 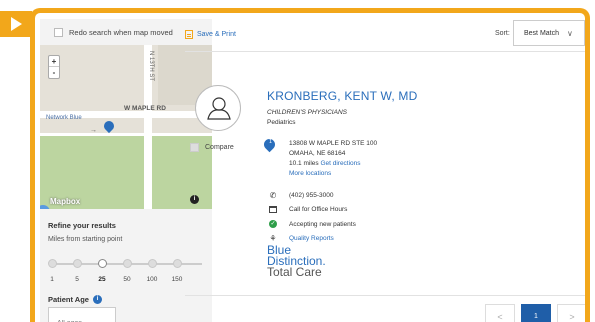 I want to click on compare-toggle: Compare, so click(x=212, y=147).